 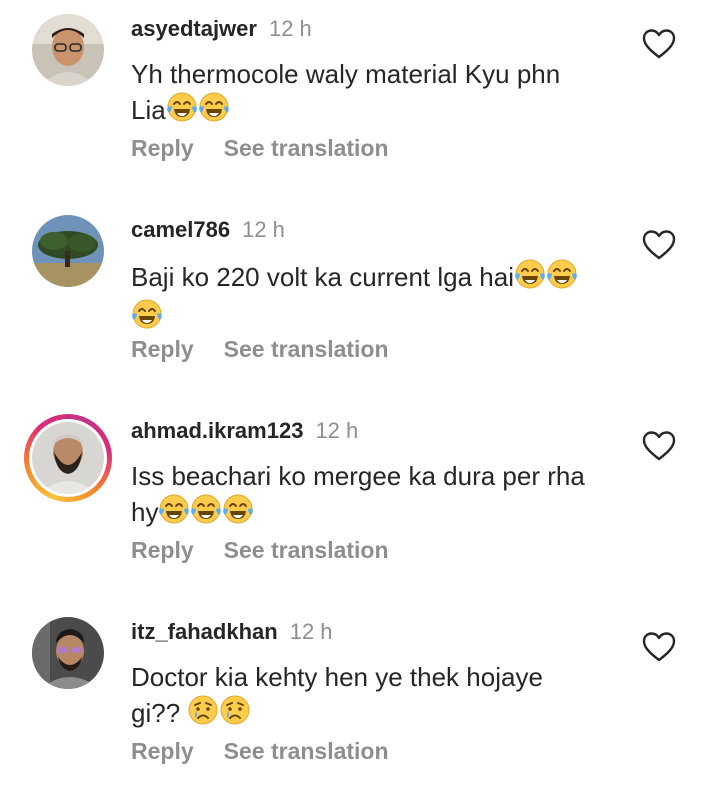 I want to click on comment-username: camel786 12 h, so click(x=208, y=230).